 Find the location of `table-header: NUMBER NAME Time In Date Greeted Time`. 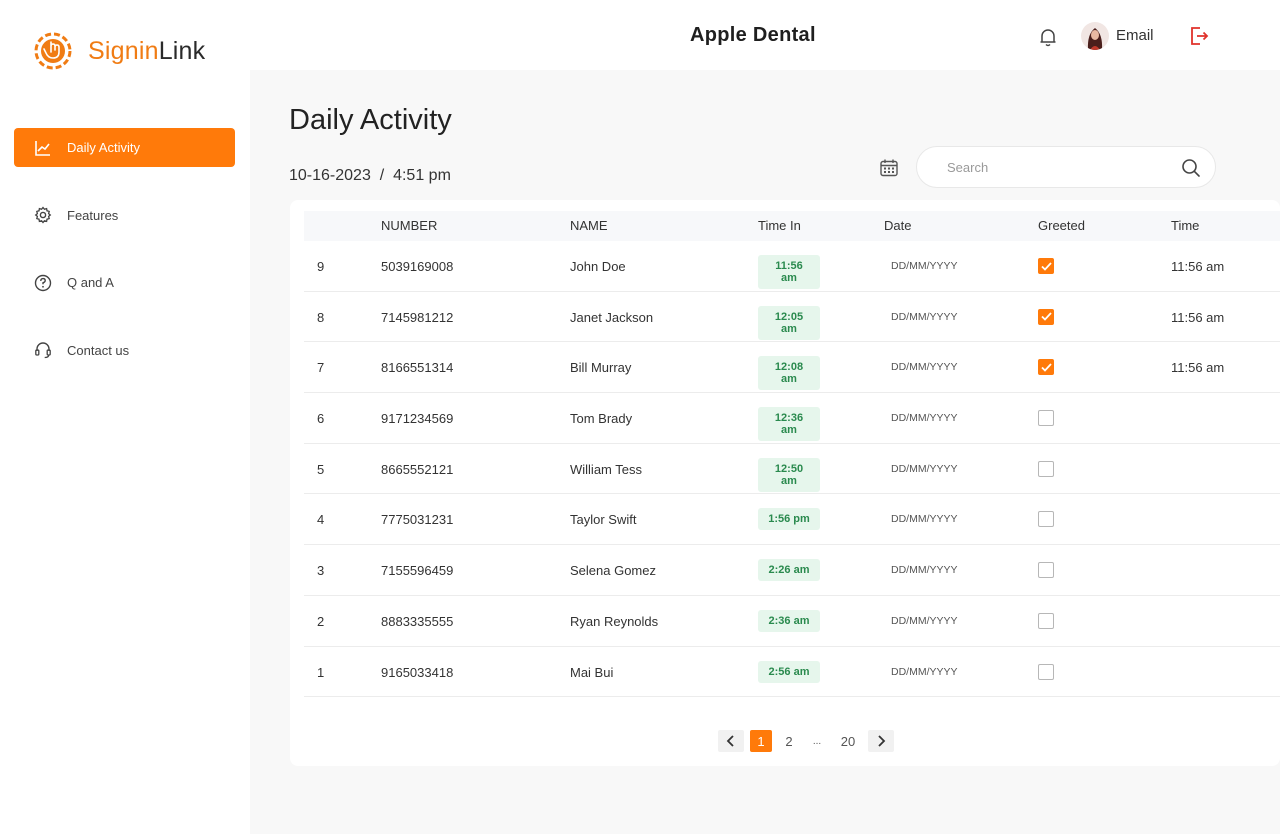

table-header: NUMBER NAME Time In Date Greeted Time is located at coordinates (792, 226).